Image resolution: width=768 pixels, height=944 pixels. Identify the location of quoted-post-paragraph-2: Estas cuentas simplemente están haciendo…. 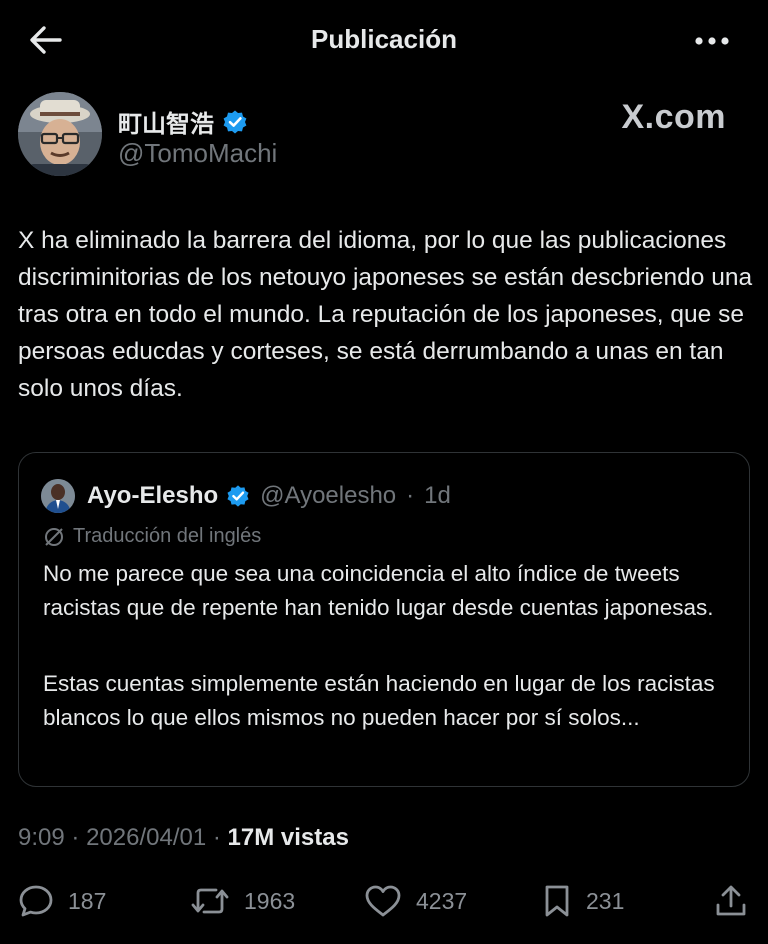
(379, 700).